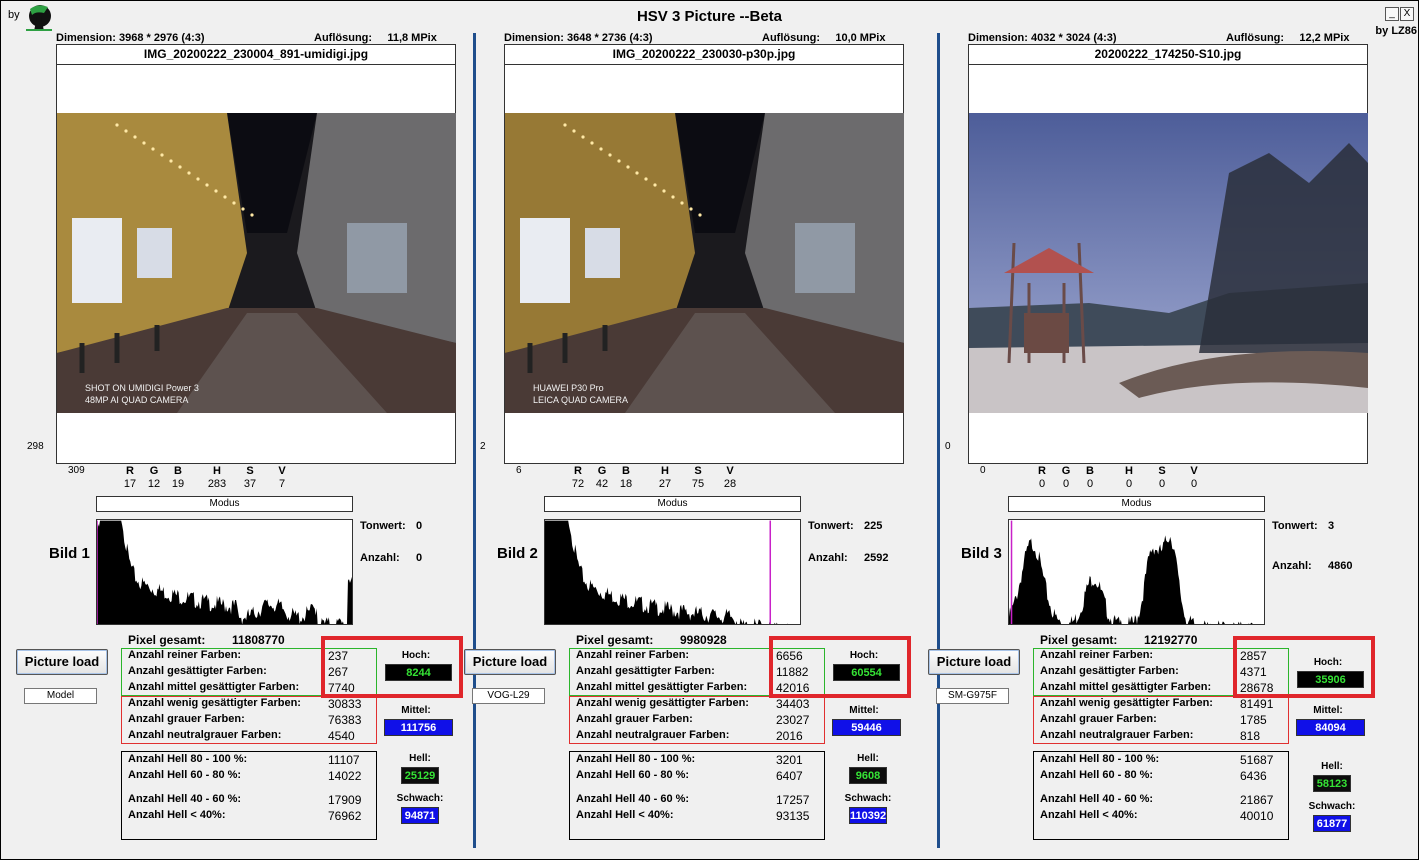  What do you see at coordinates (1324, 38) in the screenshot?
I see `resolution-value: 12,2 MPix` at bounding box center [1324, 38].